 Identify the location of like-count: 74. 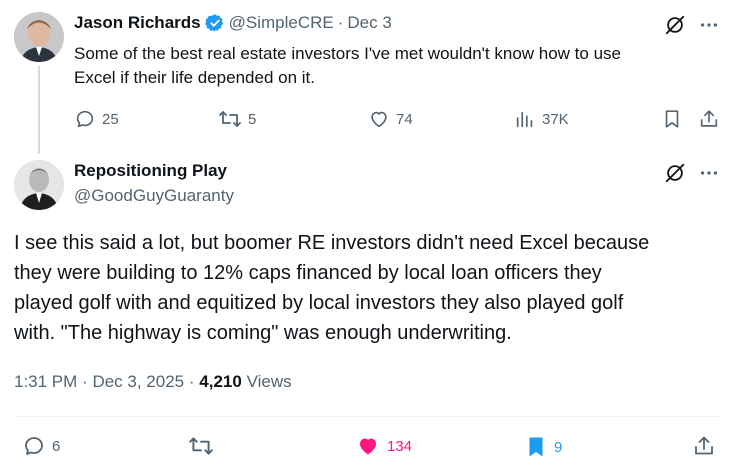
(404, 119).